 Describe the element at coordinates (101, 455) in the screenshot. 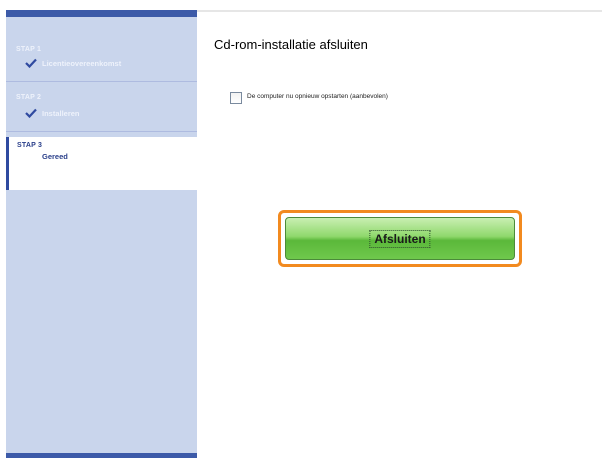

I see `sidebar-bottom-strip` at that location.